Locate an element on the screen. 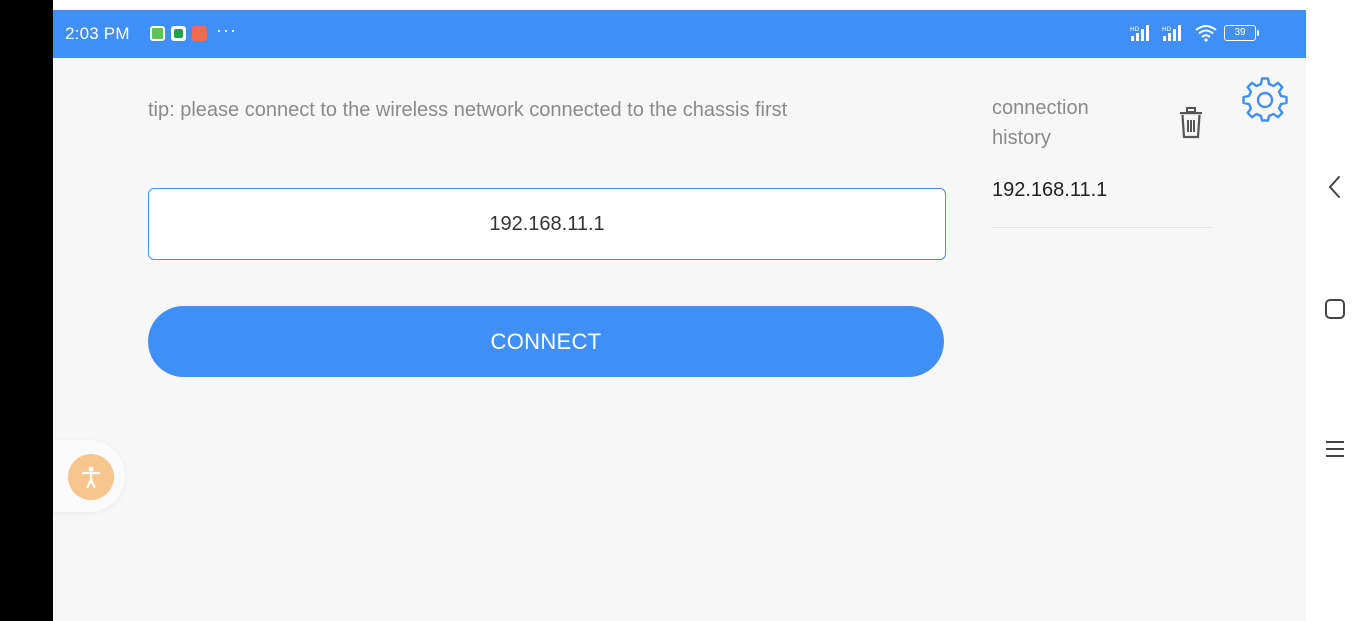 This screenshot has width=1365, height=621. home-icon is located at coordinates (1335, 309).